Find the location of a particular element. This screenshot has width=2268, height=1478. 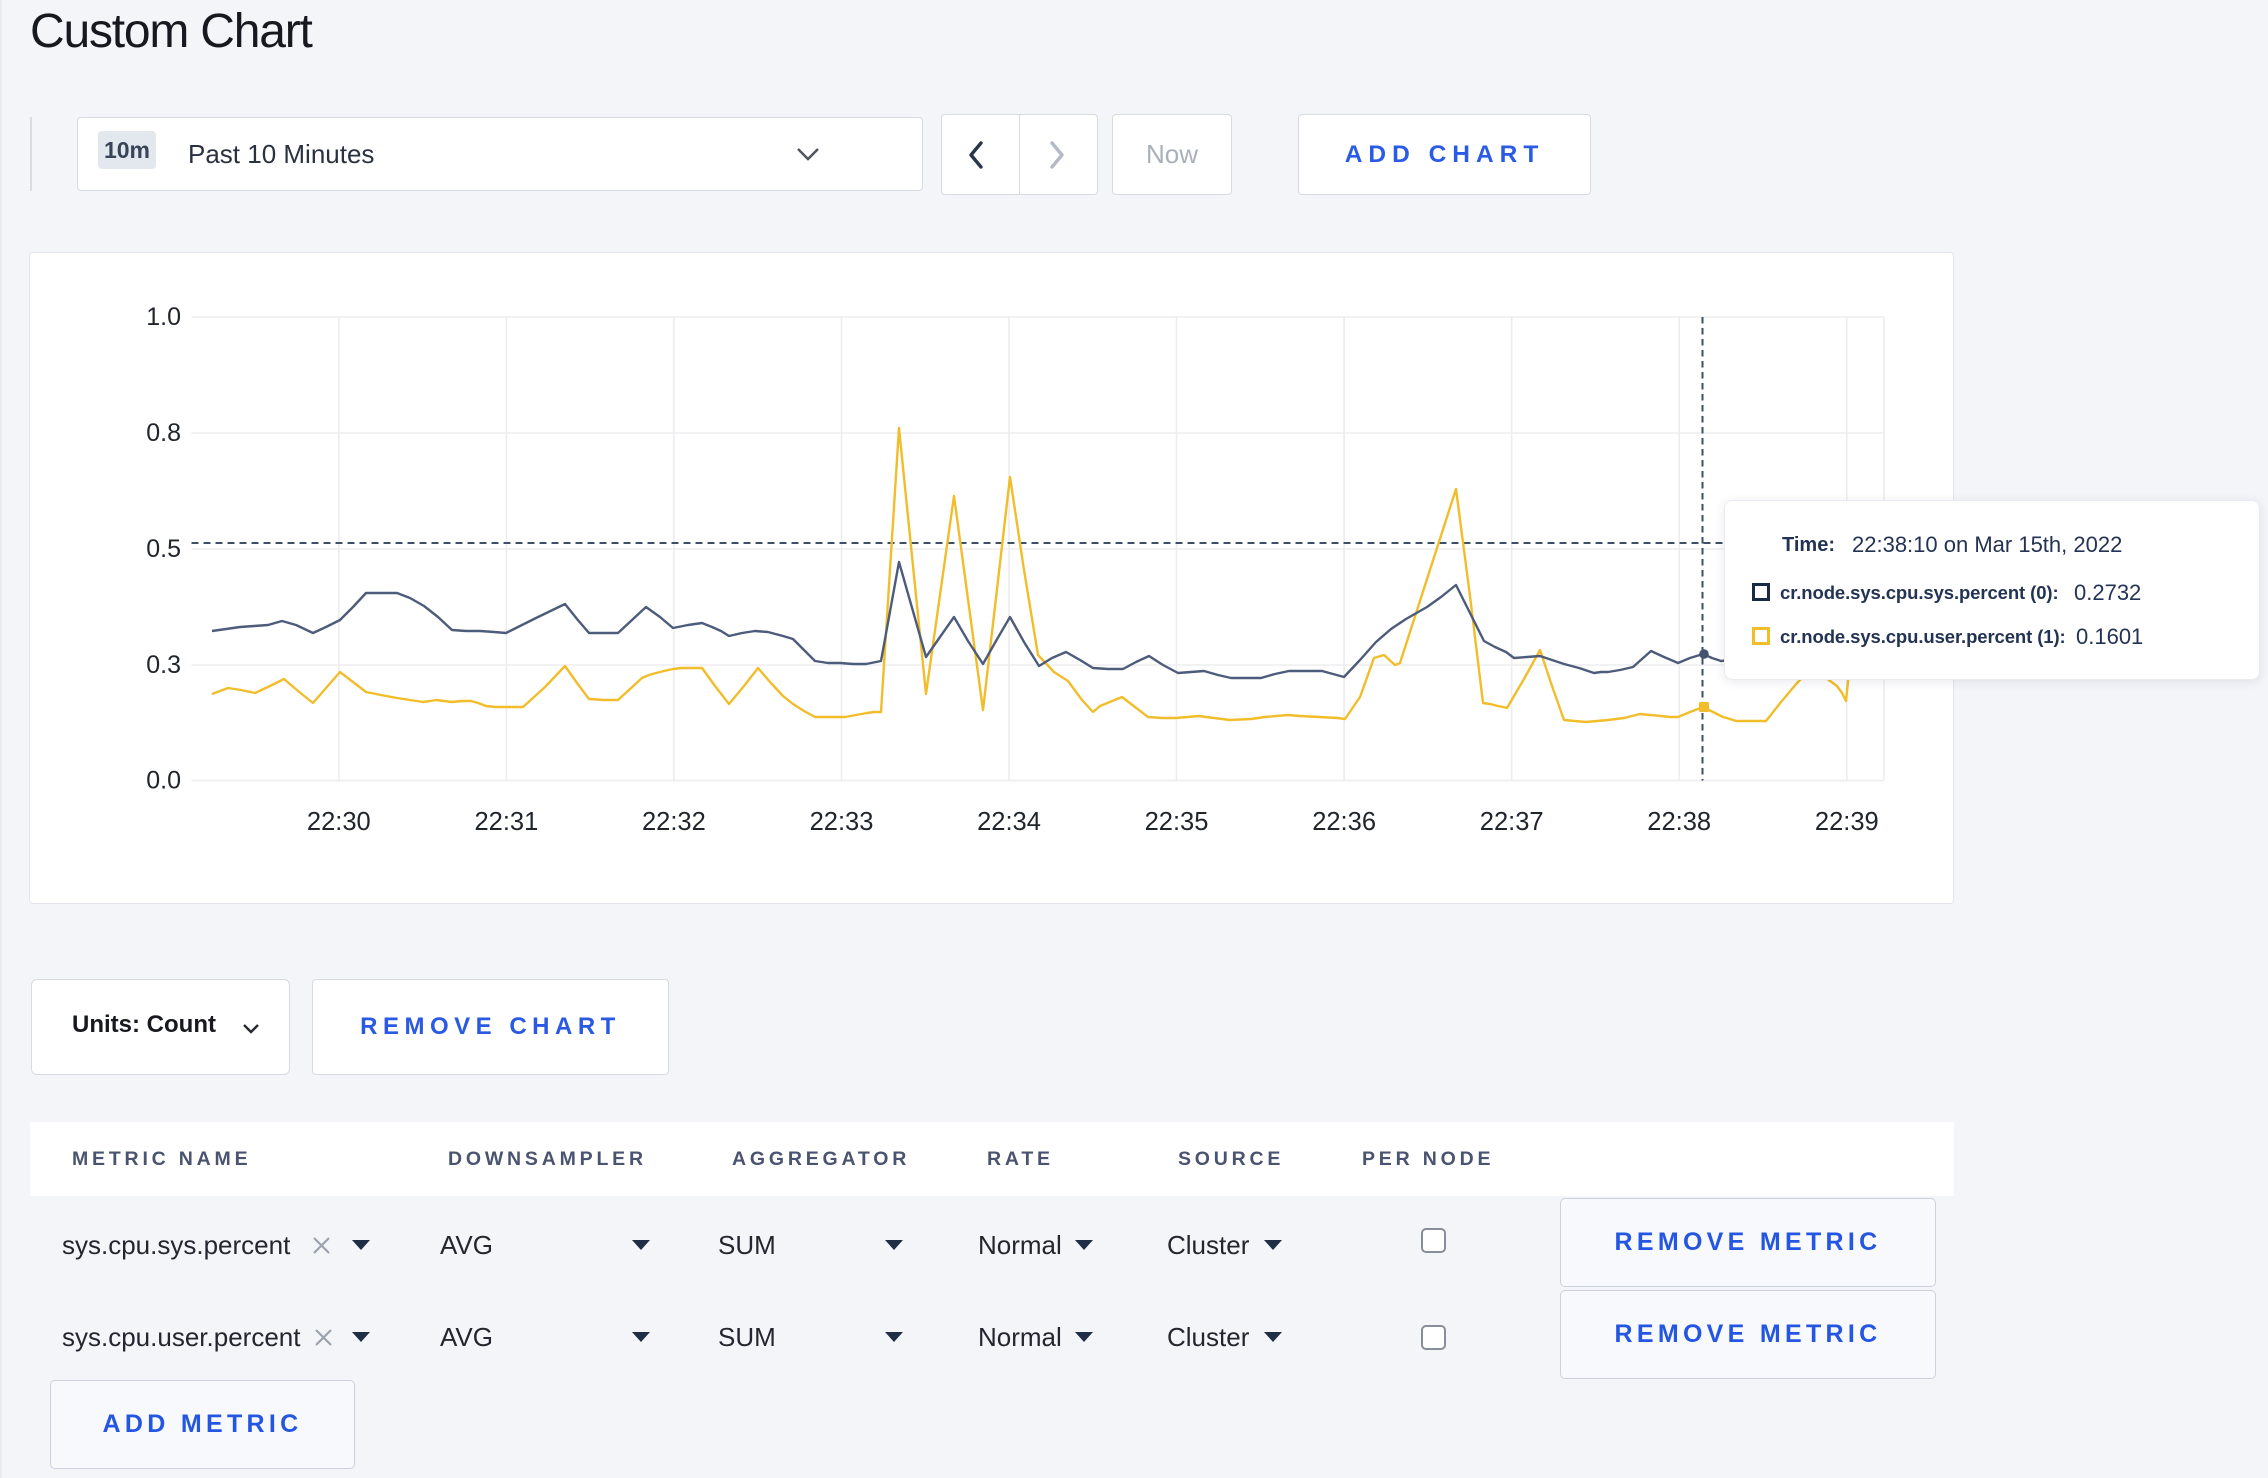

svg-text: 22:30 is located at coordinates (339, 822).